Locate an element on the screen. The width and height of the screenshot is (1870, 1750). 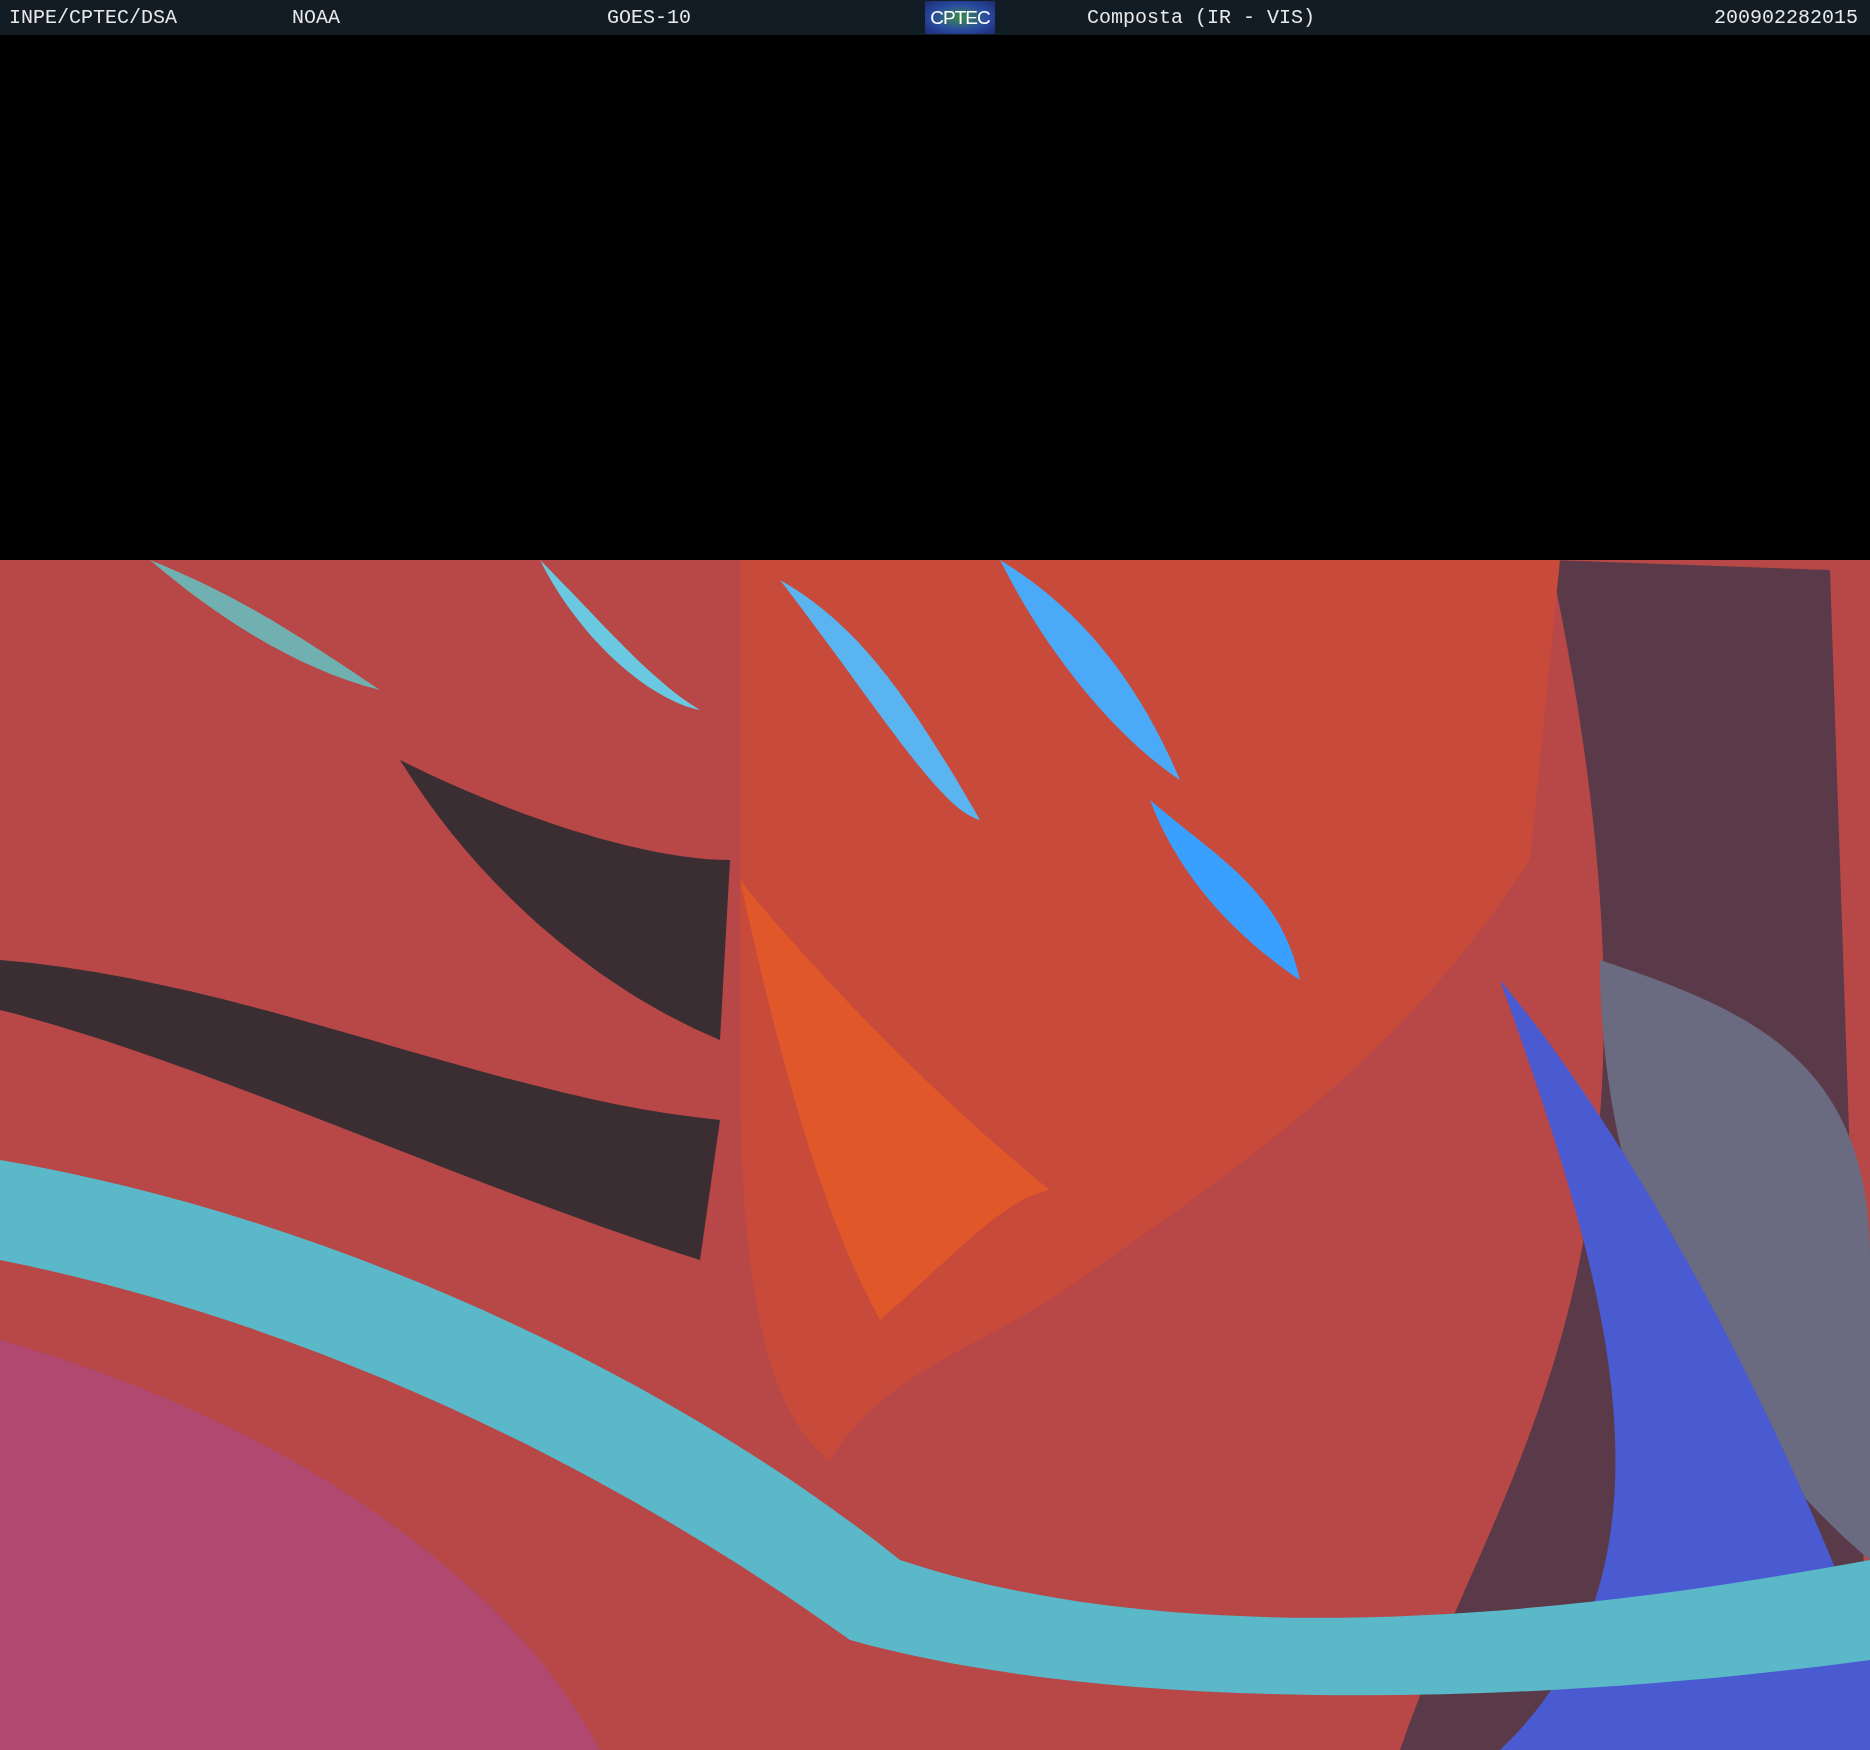
header-text: GOES-10 is located at coordinates (649, 17).